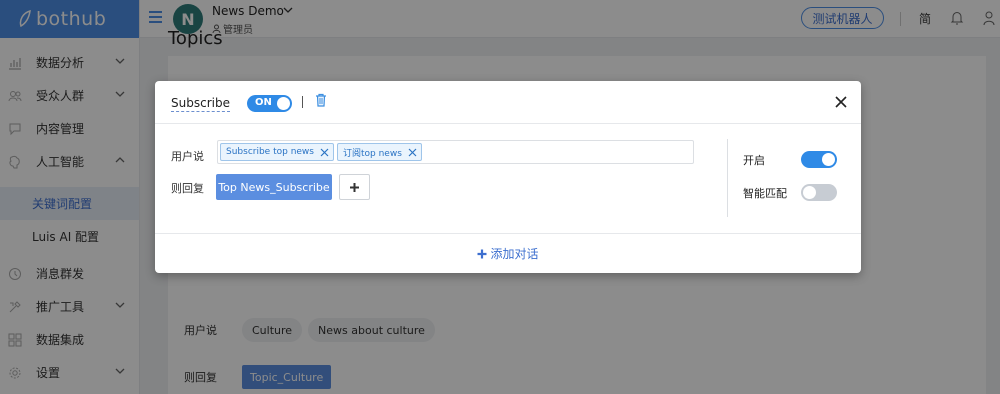  I want to click on keyword-tag-text: Subscribe top news, so click(270, 152).